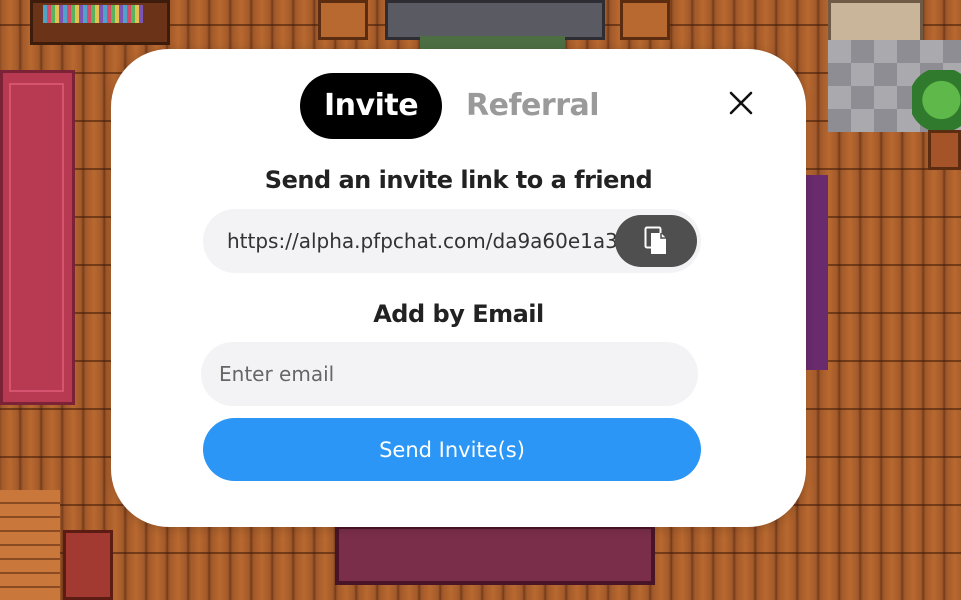 The image size is (961, 600). Describe the element at coordinates (449, 374) in the screenshot. I see `email-input` at that location.